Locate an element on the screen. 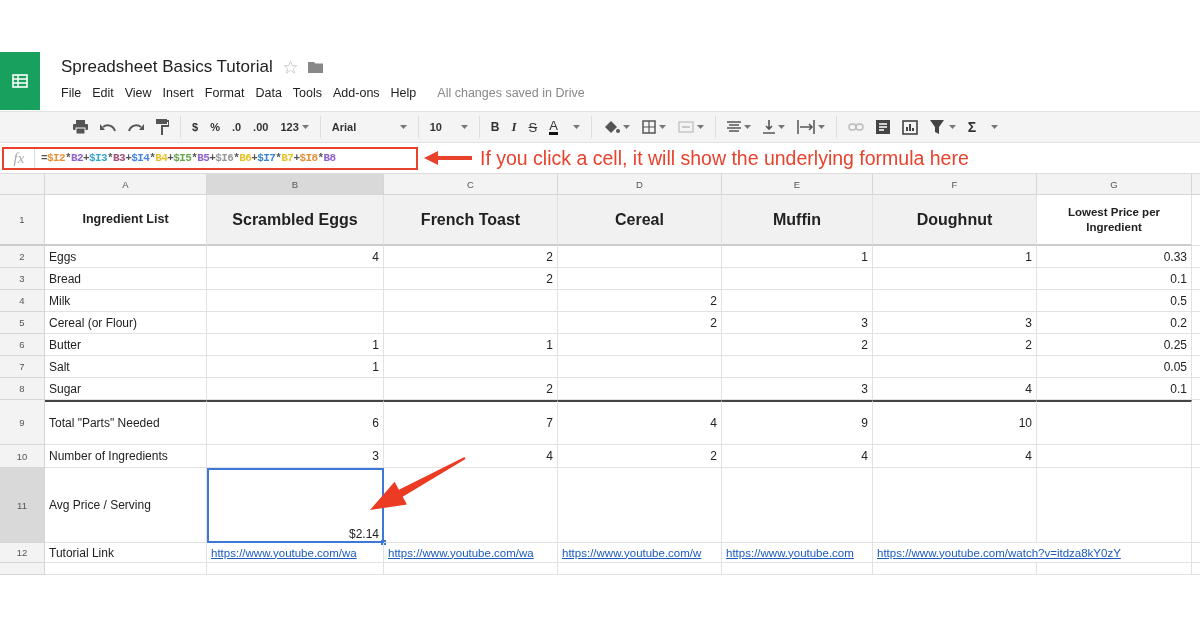 The image size is (1200, 630). text-wrap-icon is located at coordinates (805, 127).